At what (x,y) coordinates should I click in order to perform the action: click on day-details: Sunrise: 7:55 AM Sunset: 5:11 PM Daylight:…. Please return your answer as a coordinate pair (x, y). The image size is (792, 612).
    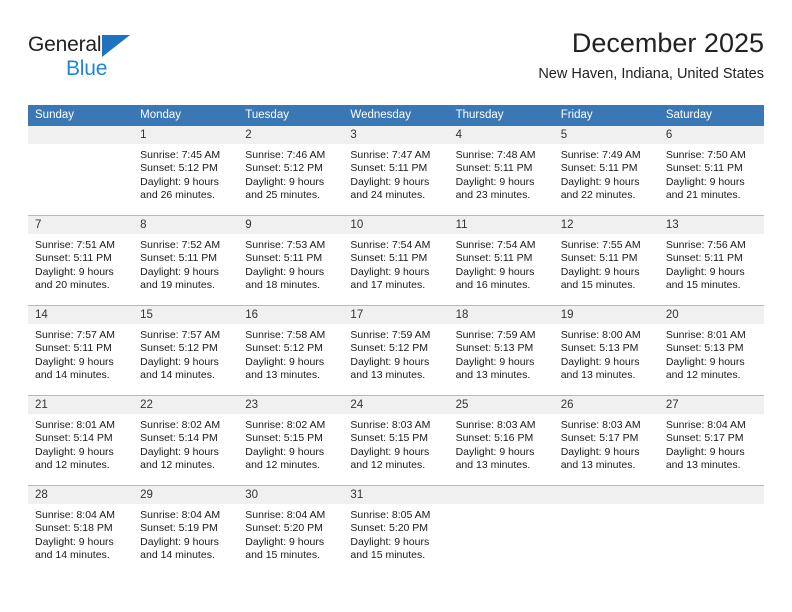
    Looking at the image, I should click on (606, 263).